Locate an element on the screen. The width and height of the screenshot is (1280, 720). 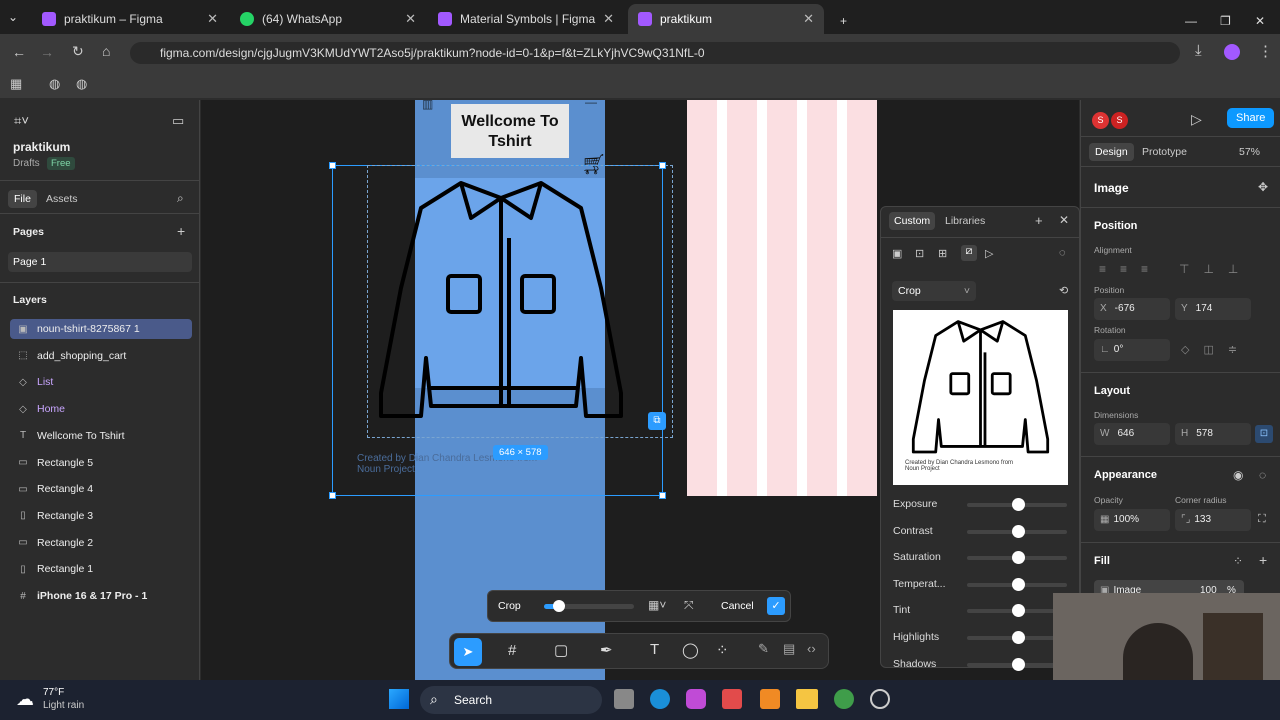
fit-image-icon: ⊡ is located at coordinates (919, 253).